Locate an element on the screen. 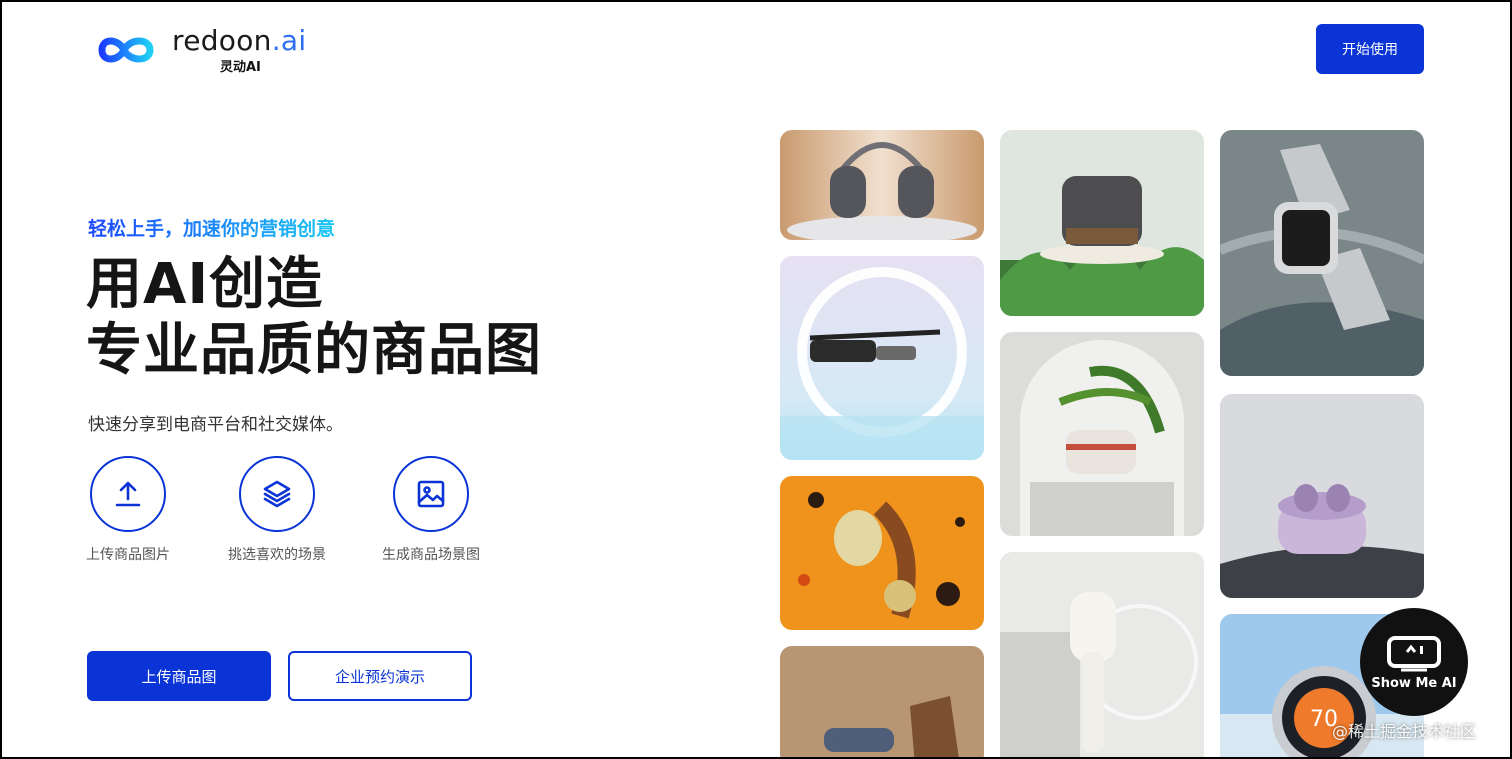  logo-subtitle: 灵动AI is located at coordinates (240, 67).